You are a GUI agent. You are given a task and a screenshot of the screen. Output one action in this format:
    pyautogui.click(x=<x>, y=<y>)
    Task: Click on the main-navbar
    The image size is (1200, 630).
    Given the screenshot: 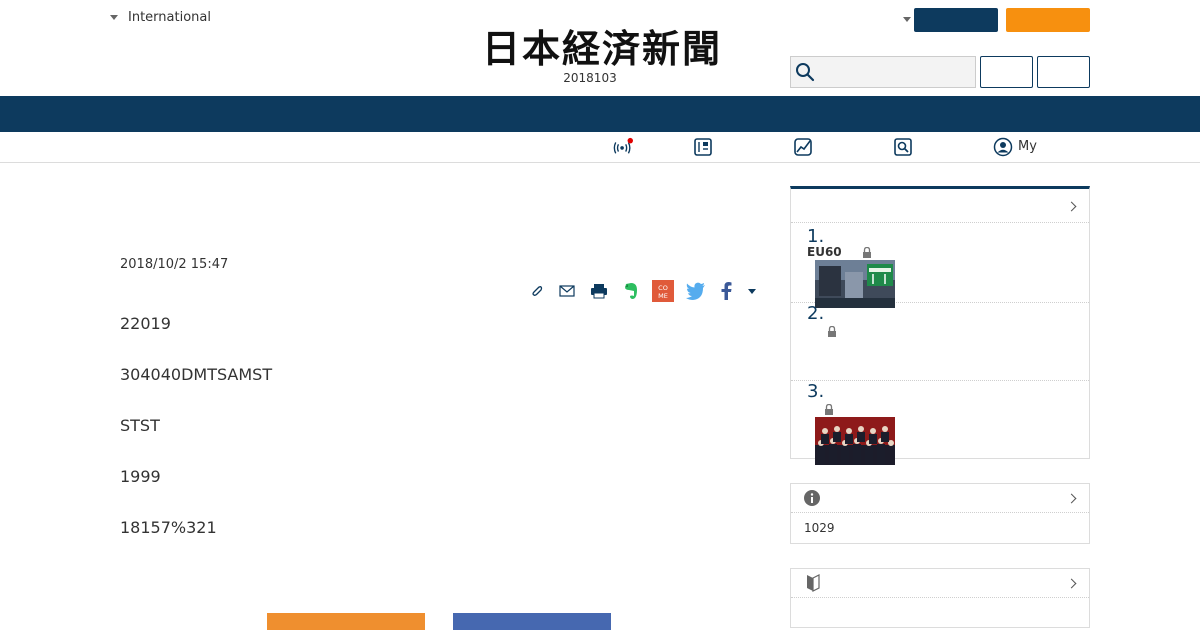 What is the action you would take?
    pyautogui.click(x=600, y=114)
    